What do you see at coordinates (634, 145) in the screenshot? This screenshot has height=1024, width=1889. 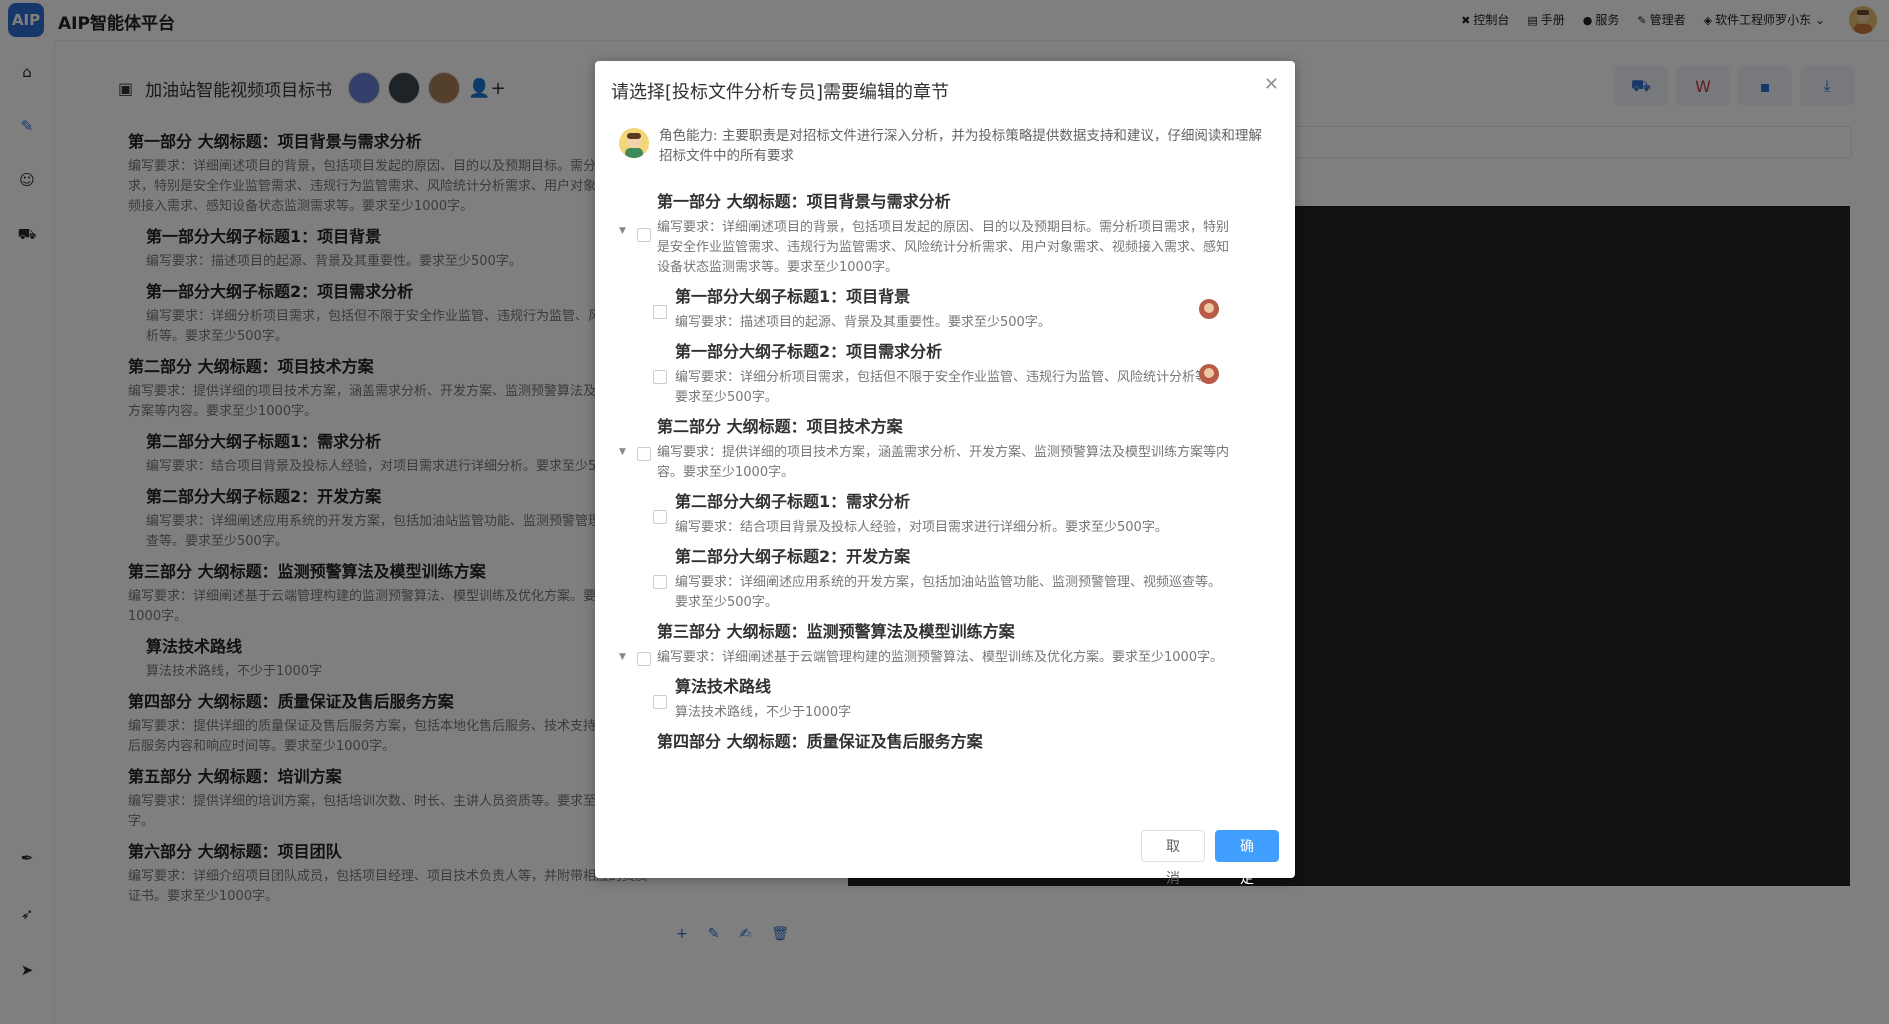 I see `role-avatar-icon` at bounding box center [634, 145].